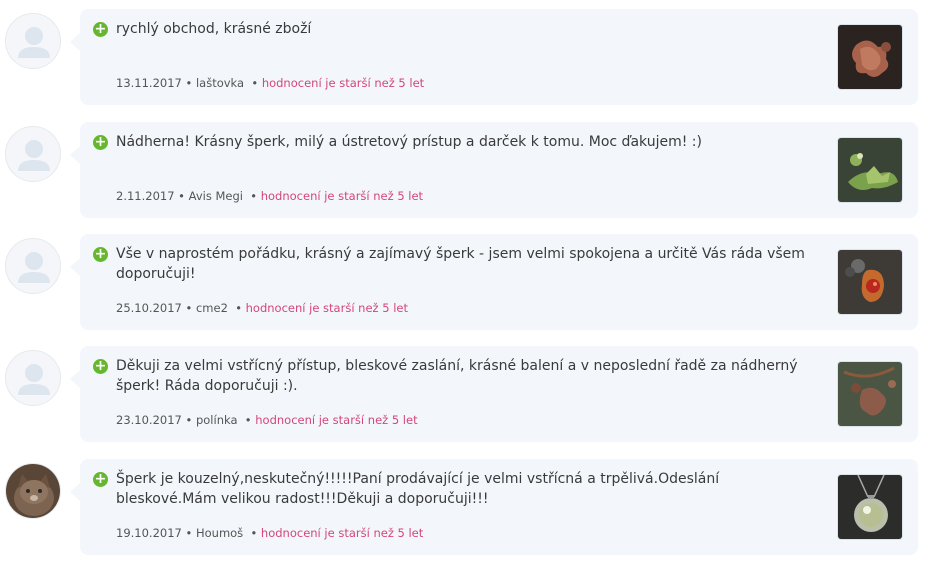  Describe the element at coordinates (219, 533) in the screenshot. I see `review-author: Houmoš` at that location.